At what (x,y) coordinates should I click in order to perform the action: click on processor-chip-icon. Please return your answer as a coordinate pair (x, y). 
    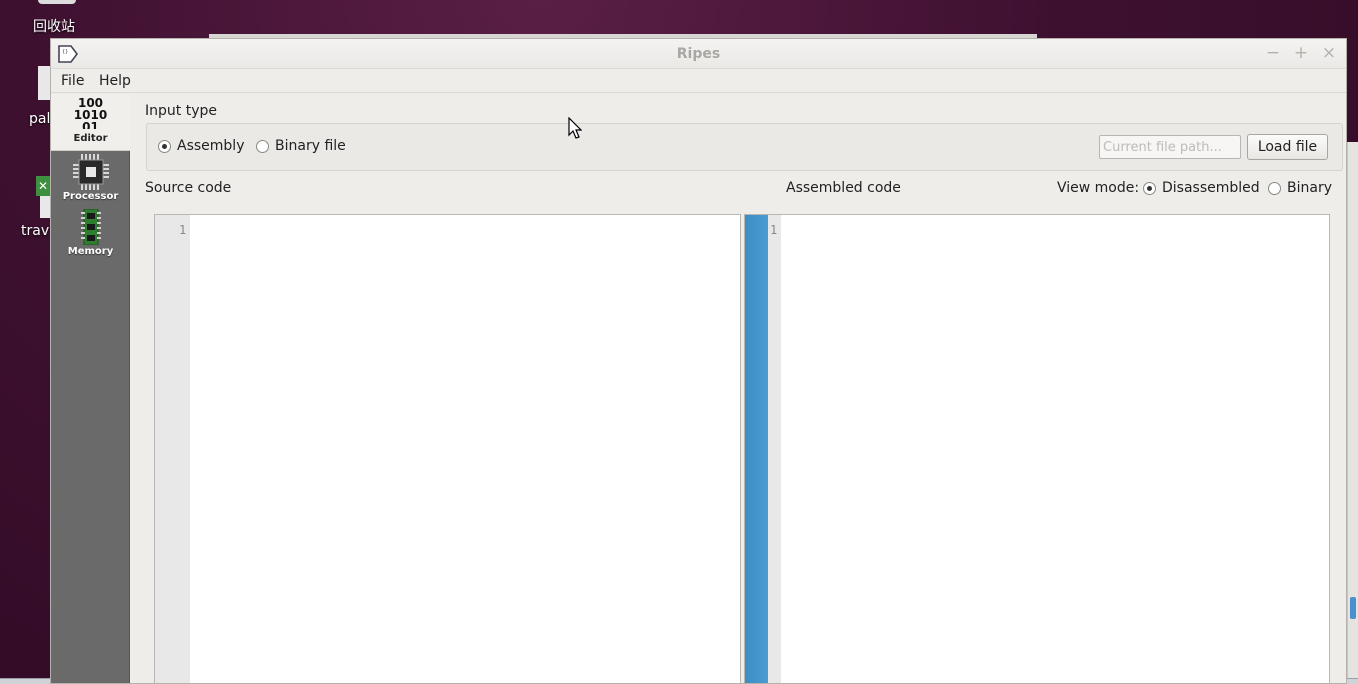
    Looking at the image, I should click on (90, 172).